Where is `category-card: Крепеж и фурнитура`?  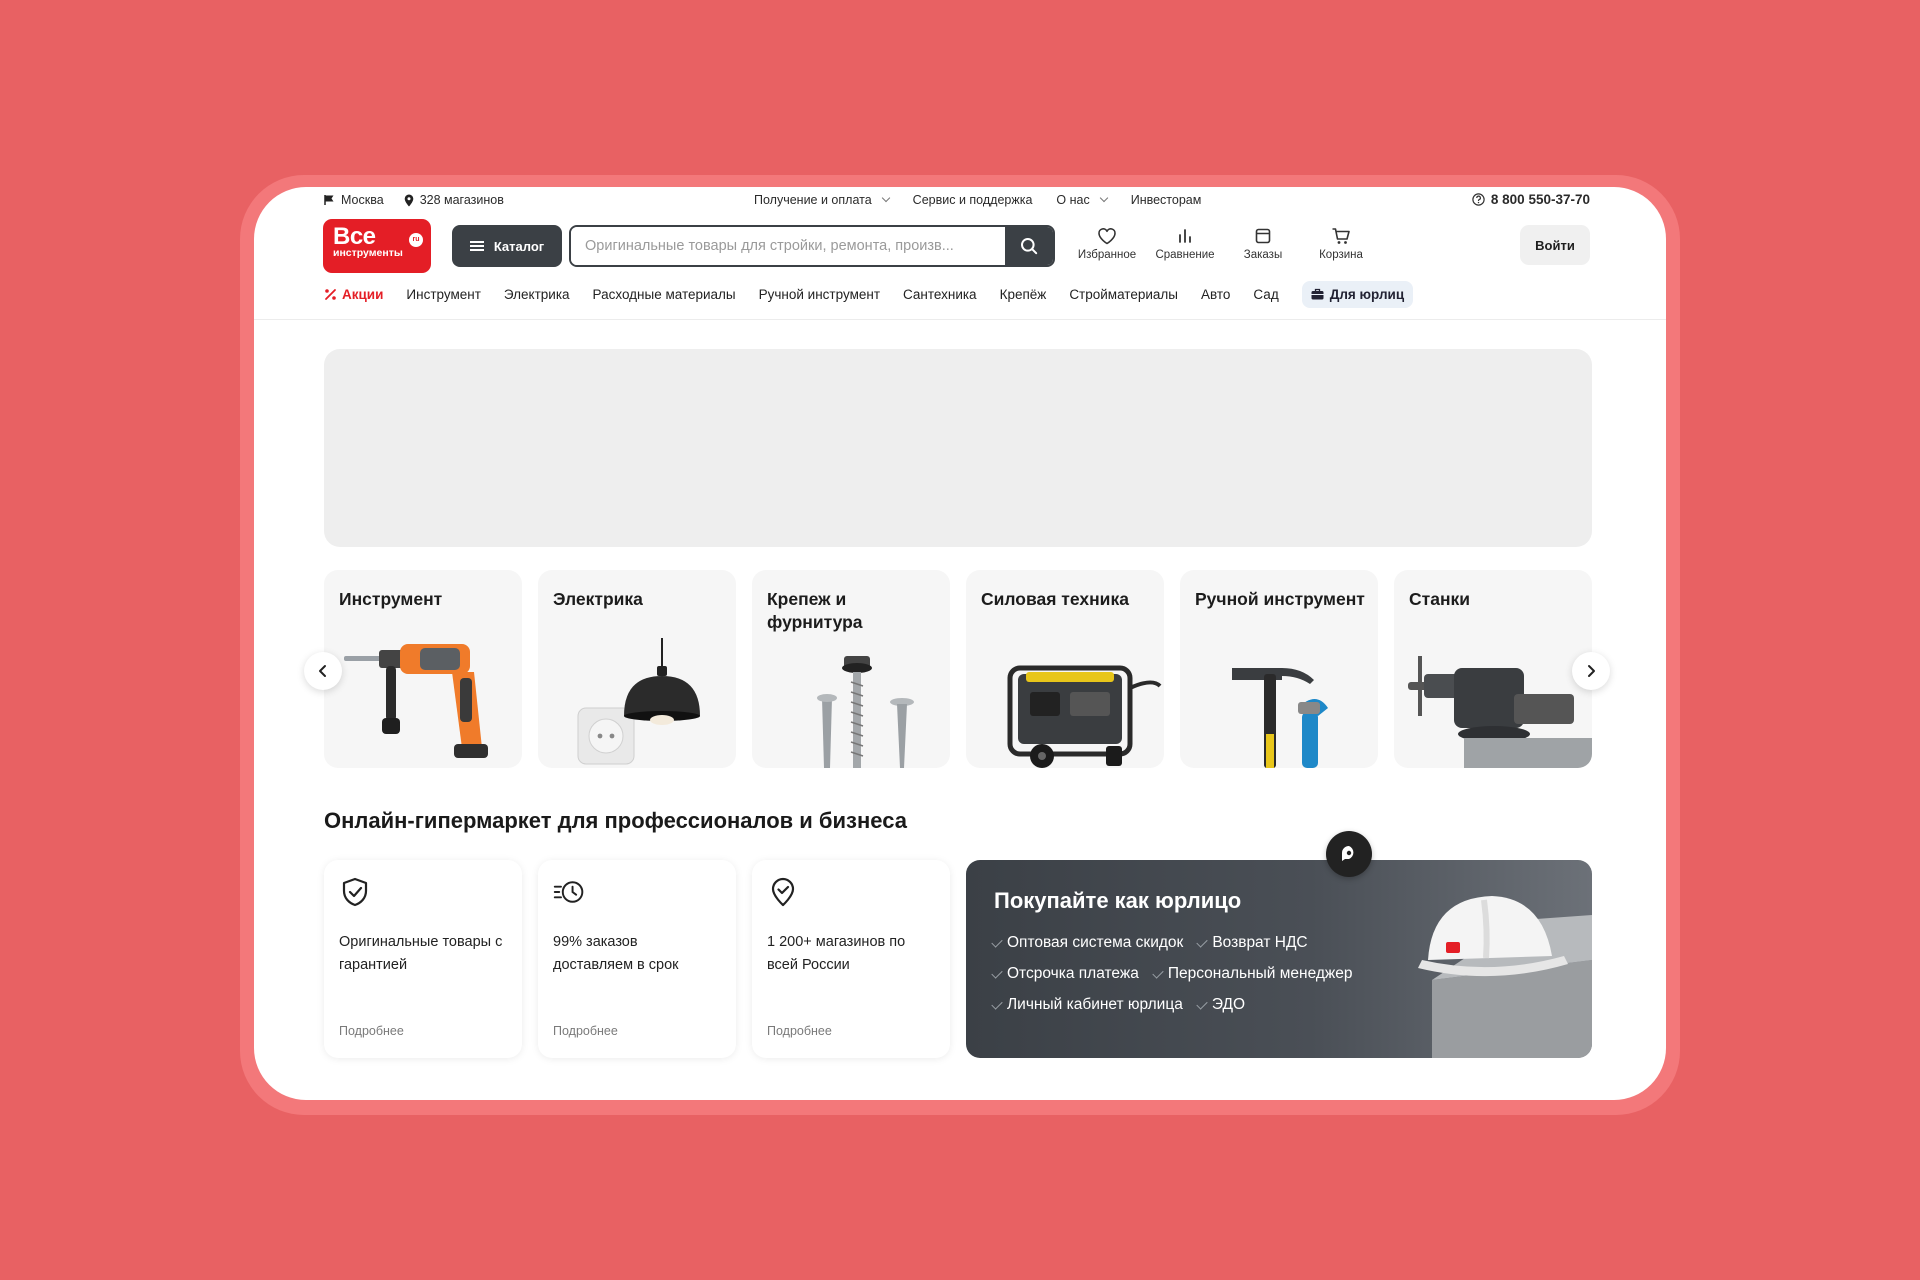 category-card: Крепеж и фурнитура is located at coordinates (851, 669).